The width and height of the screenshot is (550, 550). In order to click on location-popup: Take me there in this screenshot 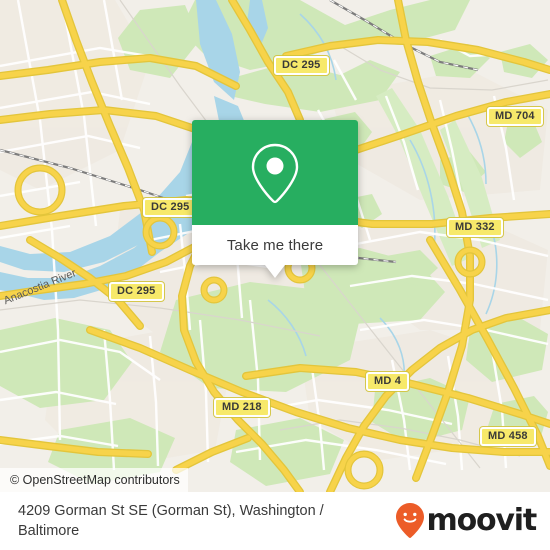, I will do `click(275, 199)`.